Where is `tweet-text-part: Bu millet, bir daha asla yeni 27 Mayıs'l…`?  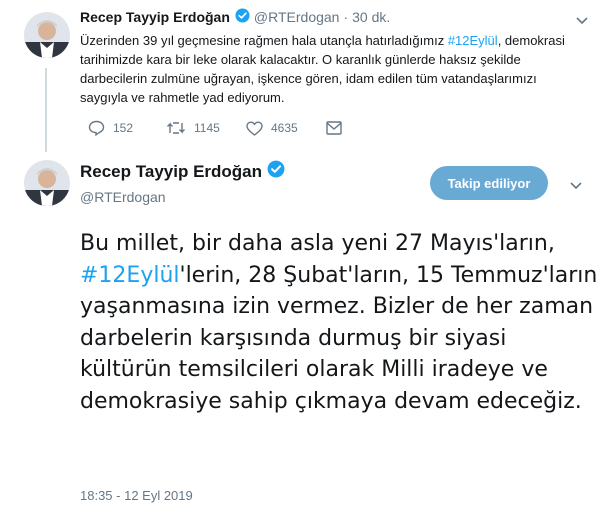
tweet-text-part: Bu millet, bir daha asla yeni 27 Mayıs'l… is located at coordinates (317, 243).